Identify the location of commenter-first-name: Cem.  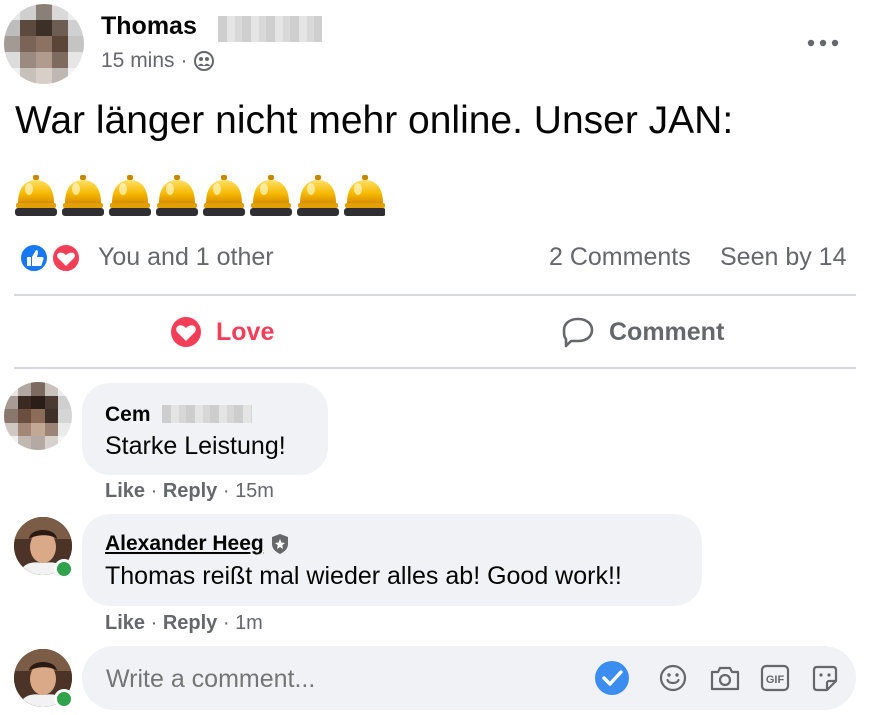
(128, 414).